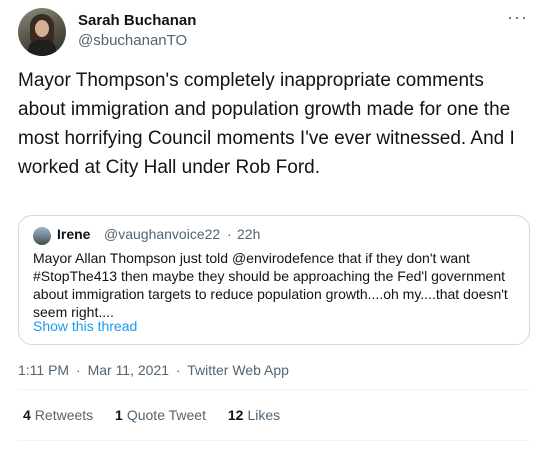 The width and height of the screenshot is (550, 450). I want to click on tweet-meta: 1:11 PM · Mar 11, 2021 · Twitter Web App, so click(155, 370).